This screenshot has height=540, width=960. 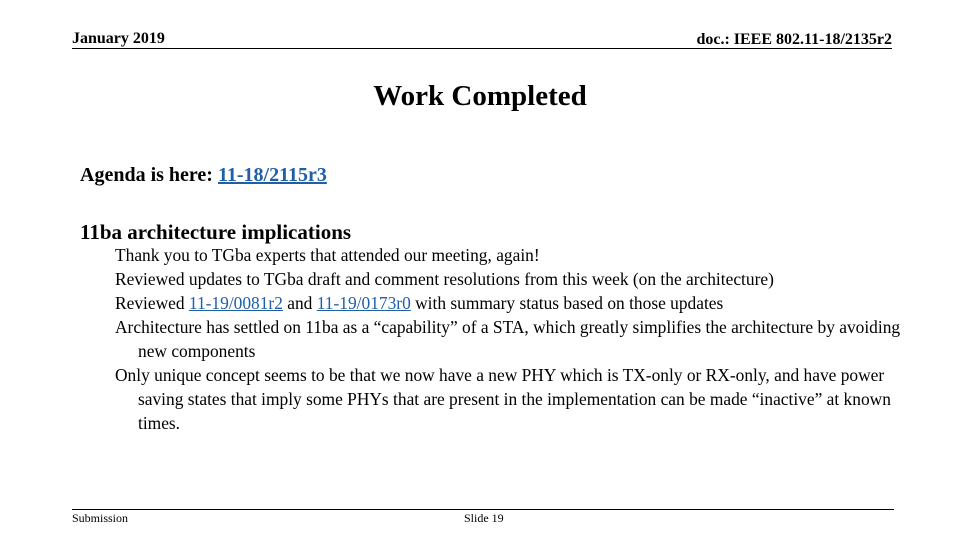 What do you see at coordinates (299, 303) in the screenshot?
I see `bullet-text: and` at bounding box center [299, 303].